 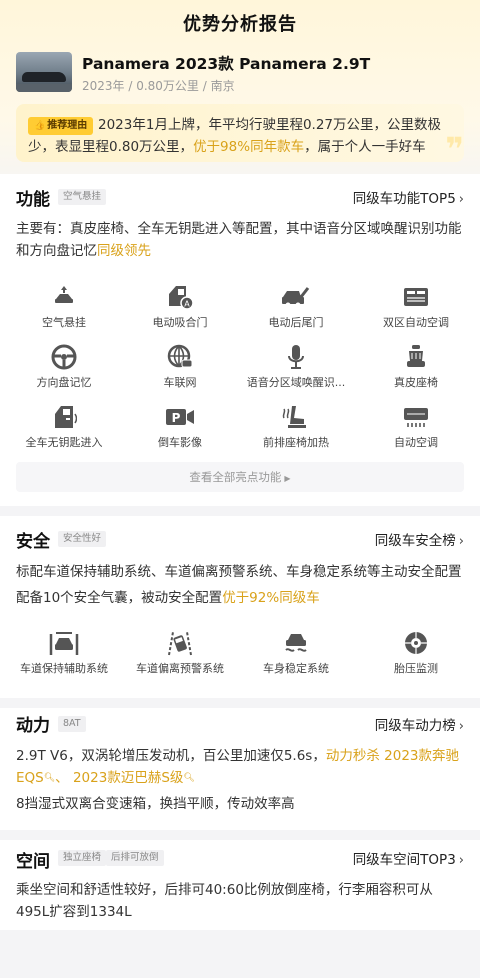 I want to click on feature-keyless-entry: 全车无钥匙进入, so click(x=64, y=427).